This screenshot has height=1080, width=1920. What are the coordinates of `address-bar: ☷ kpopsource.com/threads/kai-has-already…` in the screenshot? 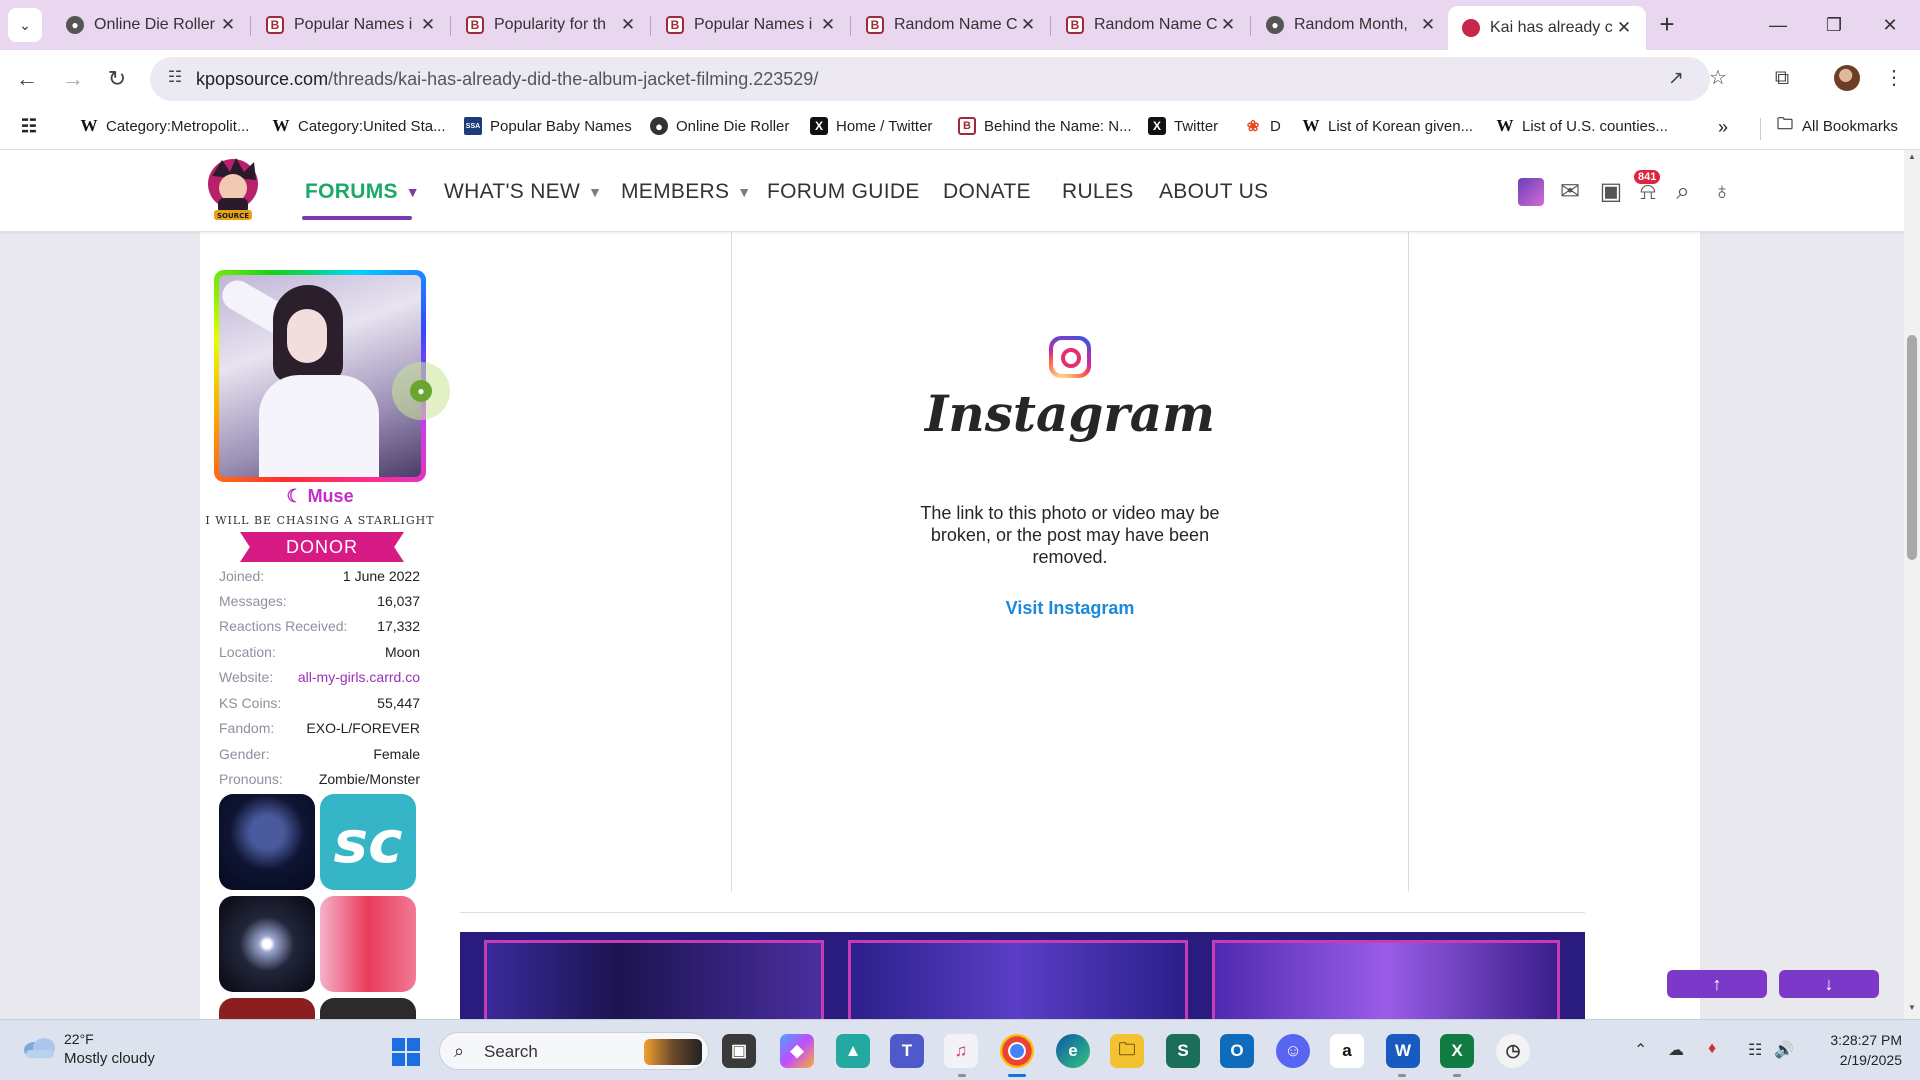 It's located at (930, 79).